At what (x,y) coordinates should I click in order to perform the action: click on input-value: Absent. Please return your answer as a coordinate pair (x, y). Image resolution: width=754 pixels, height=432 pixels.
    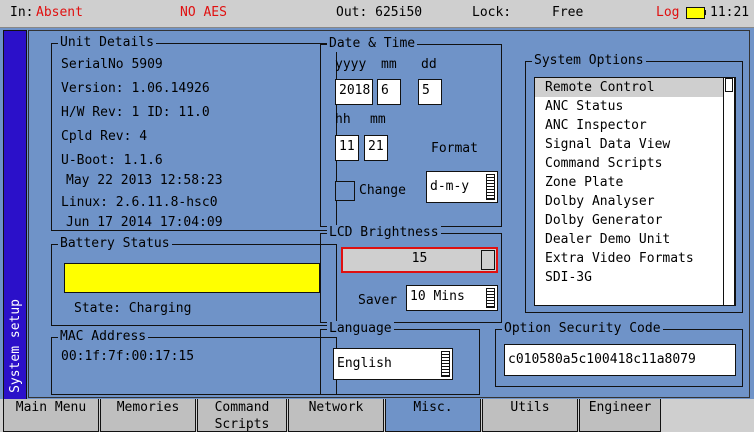
    Looking at the image, I should click on (59, 12).